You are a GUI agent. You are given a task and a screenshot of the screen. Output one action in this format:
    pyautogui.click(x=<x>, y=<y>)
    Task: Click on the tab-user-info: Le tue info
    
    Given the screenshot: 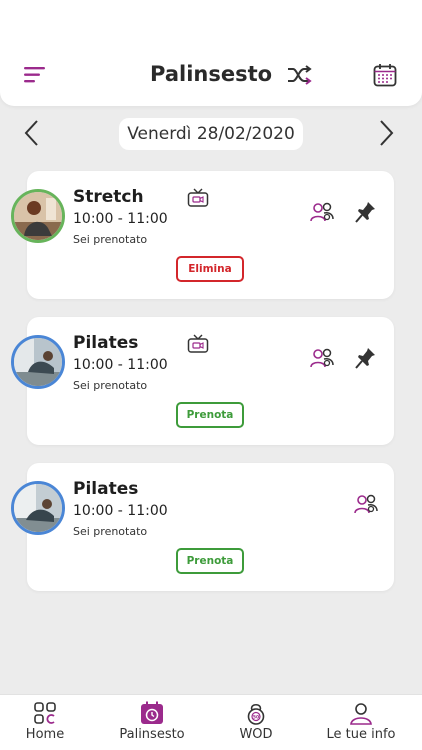 What is the action you would take?
    pyautogui.click(x=361, y=722)
    